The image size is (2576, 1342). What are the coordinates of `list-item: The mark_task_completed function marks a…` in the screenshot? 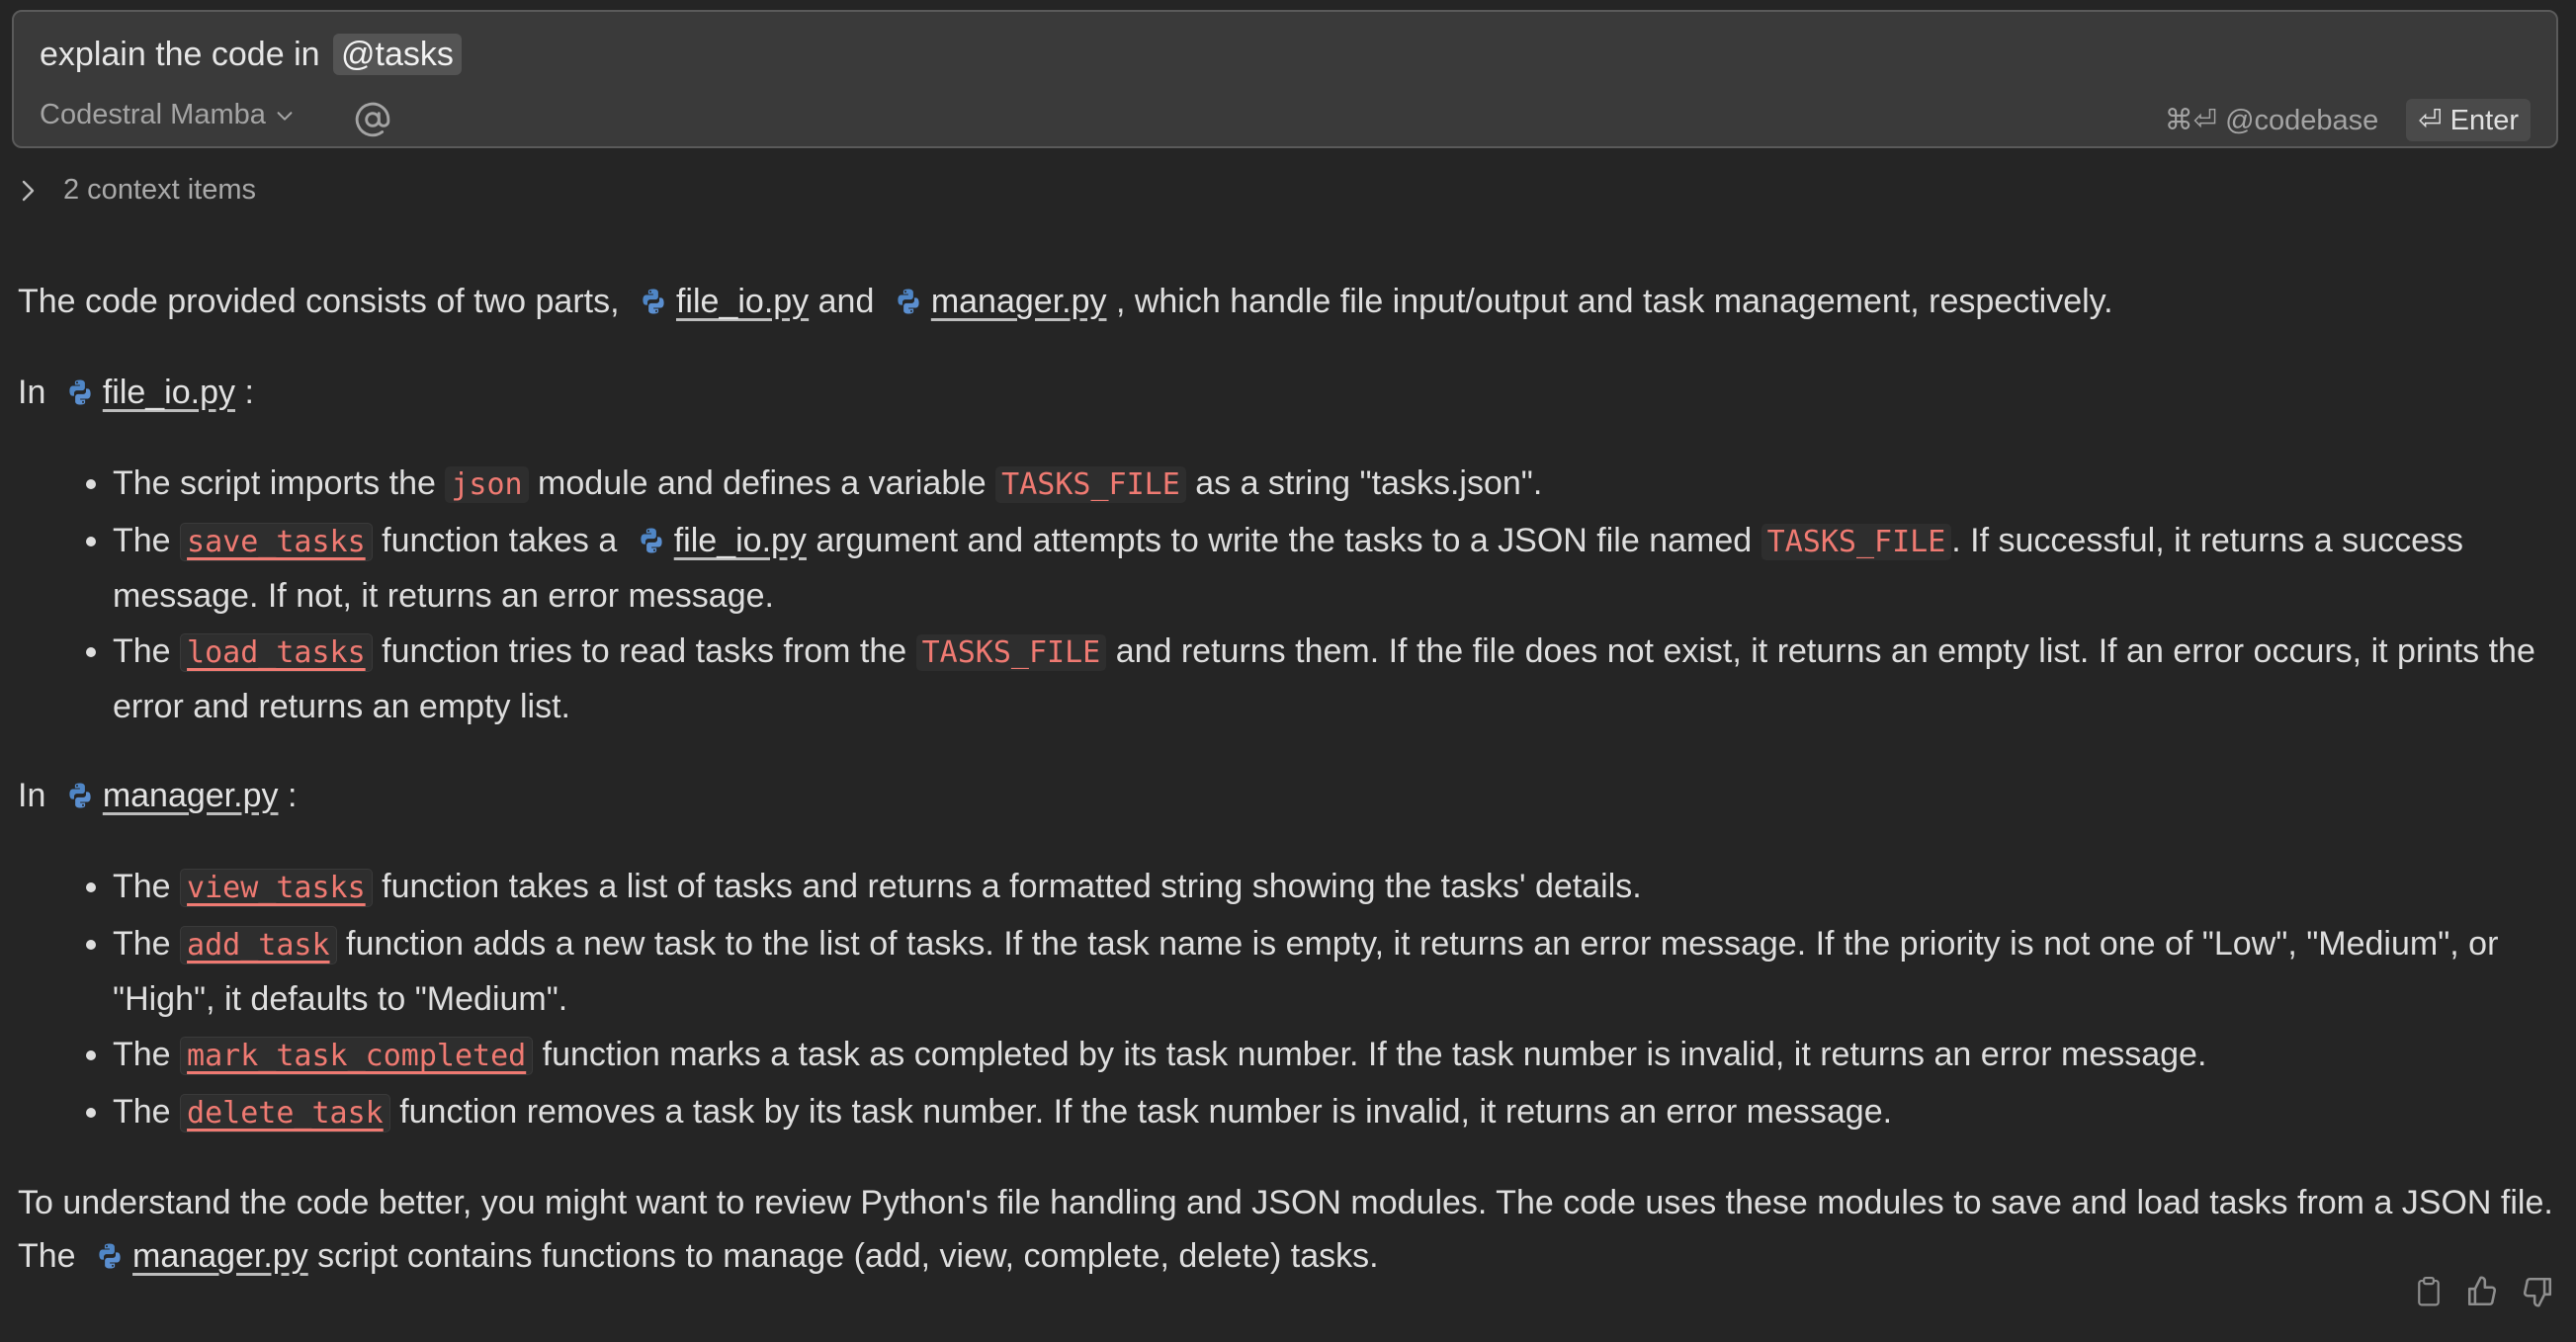 It's located at (1335, 1055).